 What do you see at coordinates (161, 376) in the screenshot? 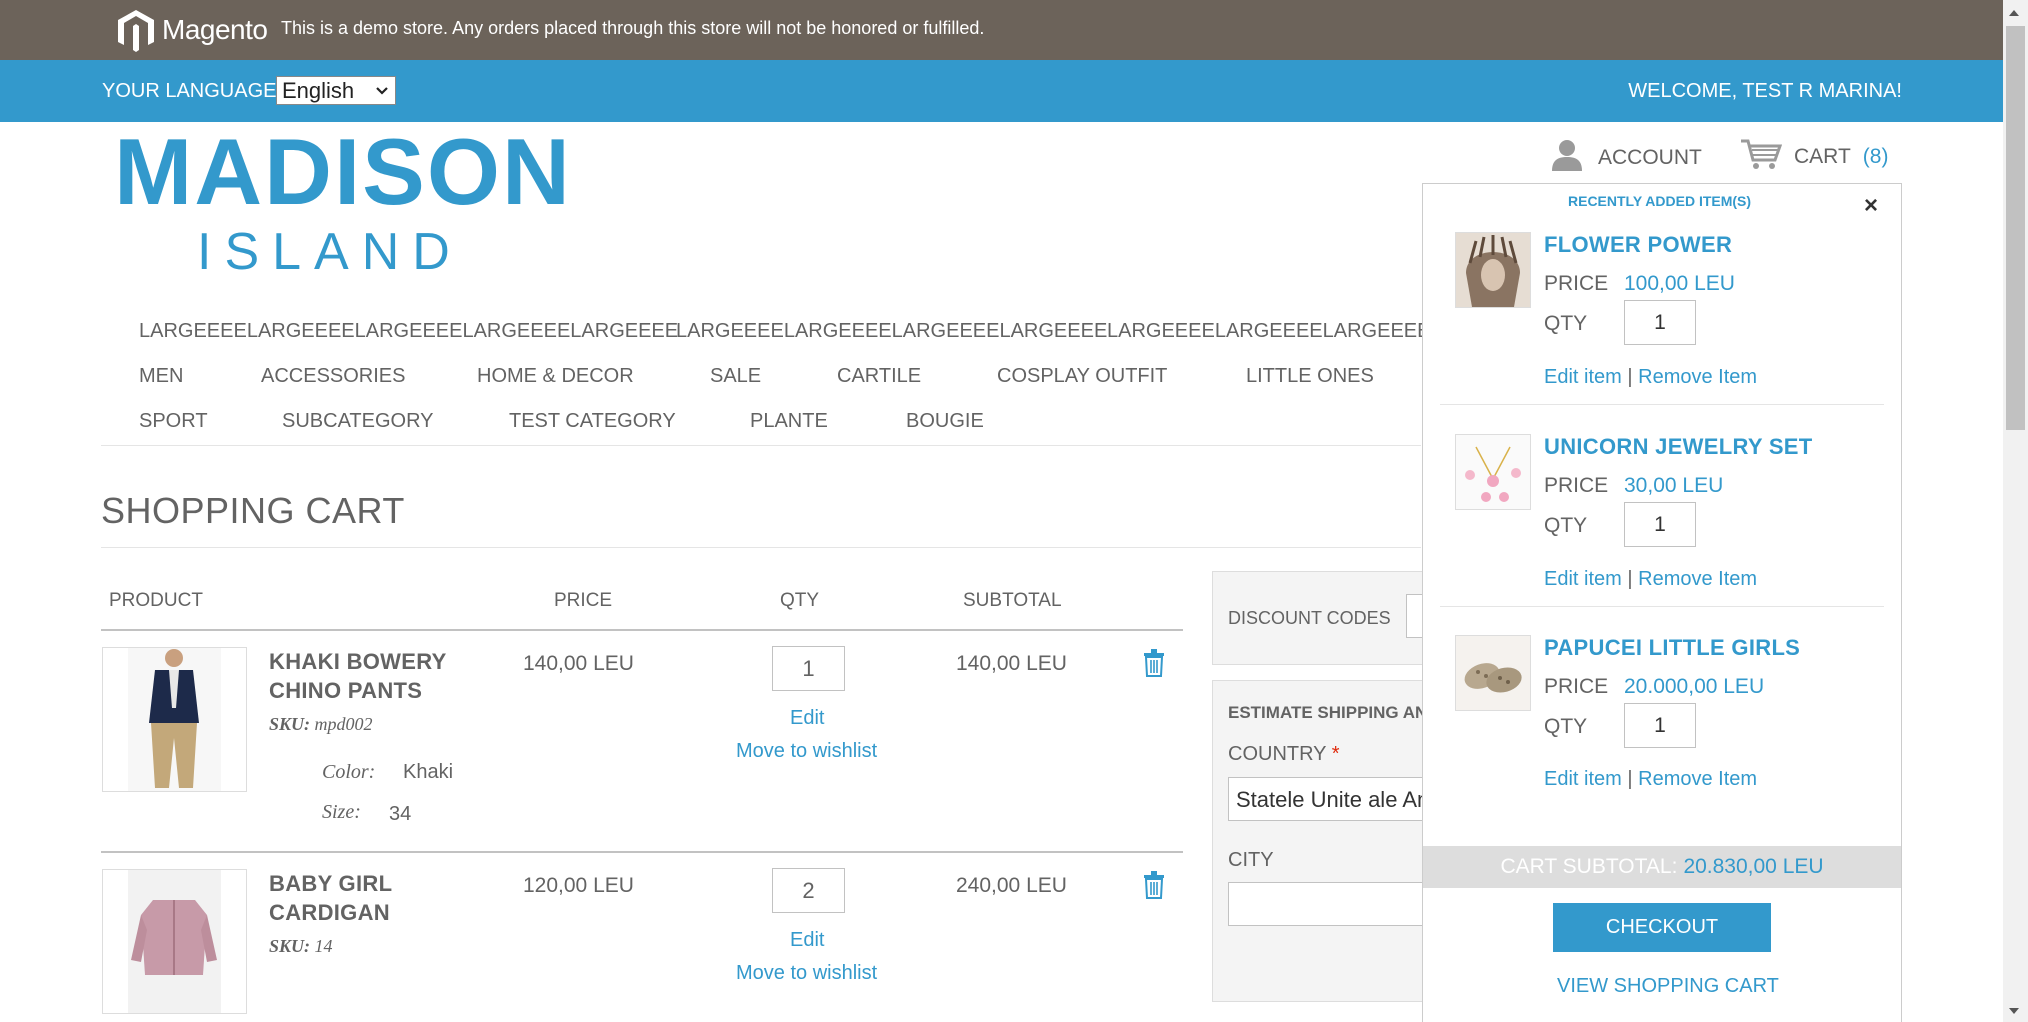
I see `nav-item-men: MEN` at bounding box center [161, 376].